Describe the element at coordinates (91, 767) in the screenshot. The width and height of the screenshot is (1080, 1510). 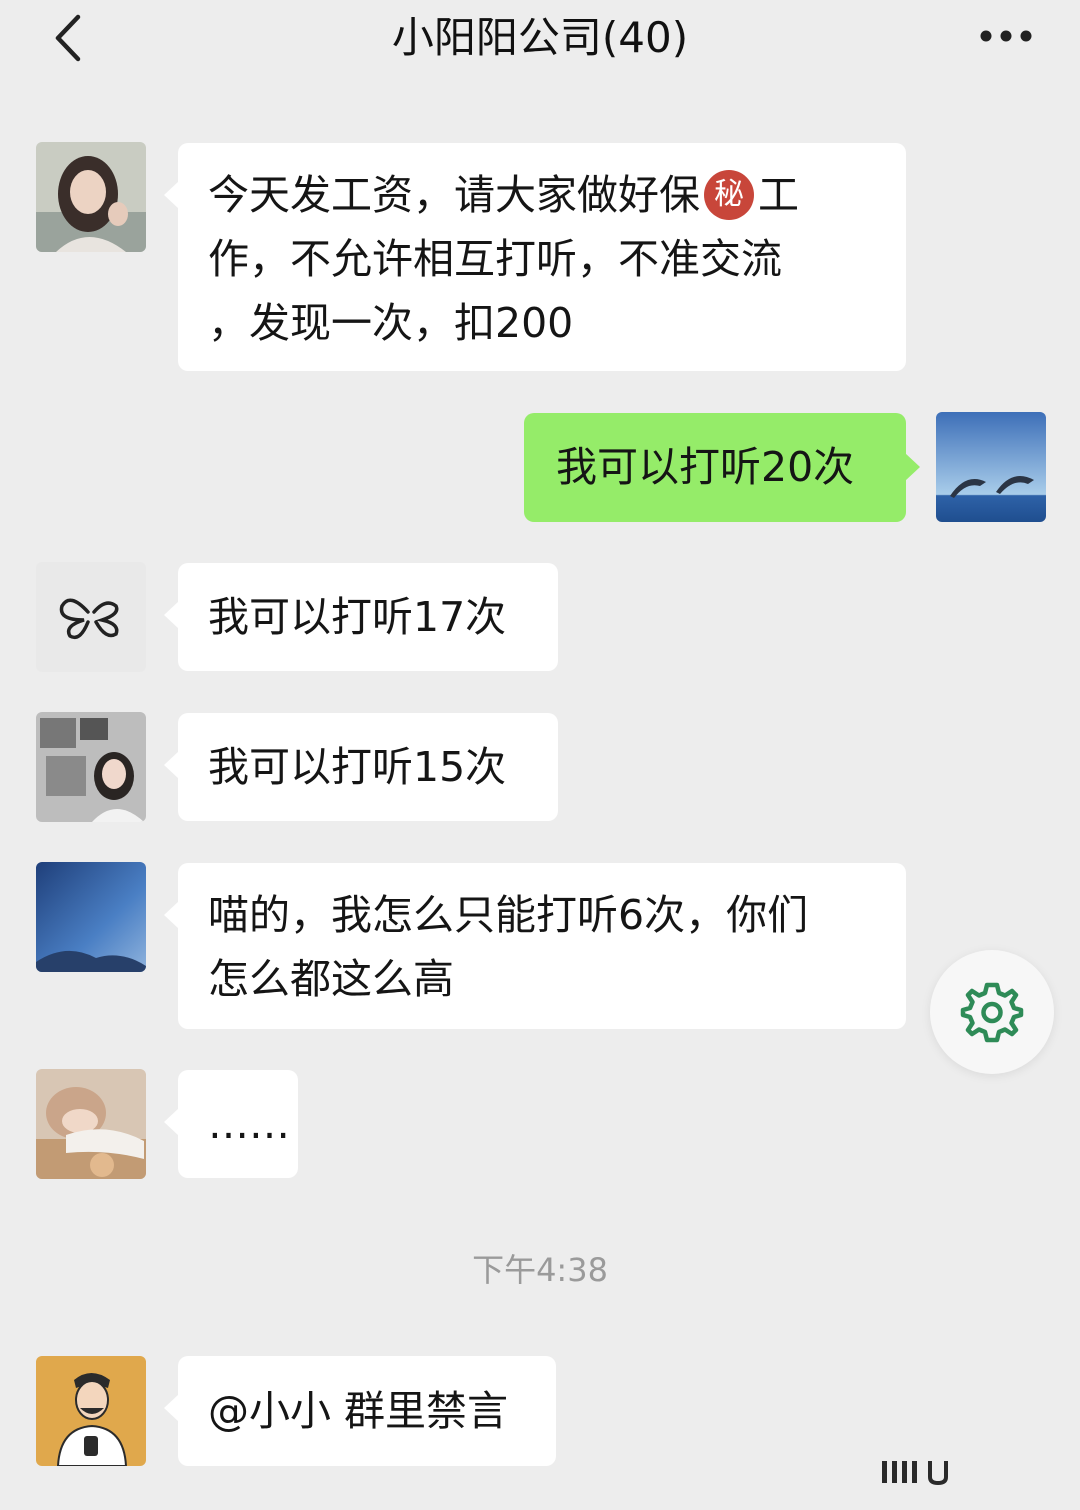
I see `headphone-girl-avatar` at that location.